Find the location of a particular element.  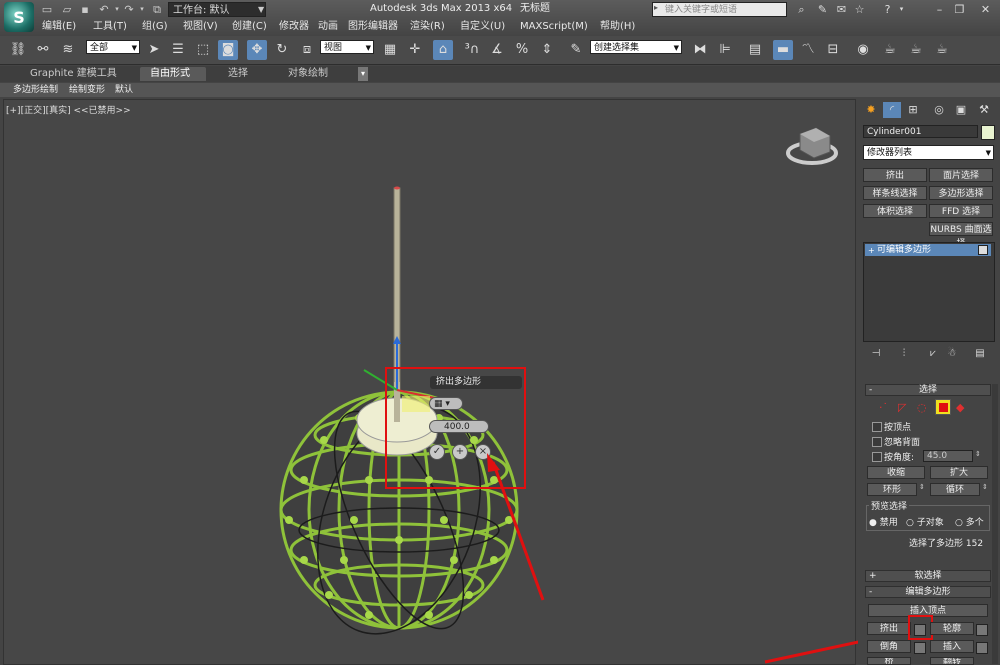

extrude-button: 挤出 is located at coordinates (889, 628).